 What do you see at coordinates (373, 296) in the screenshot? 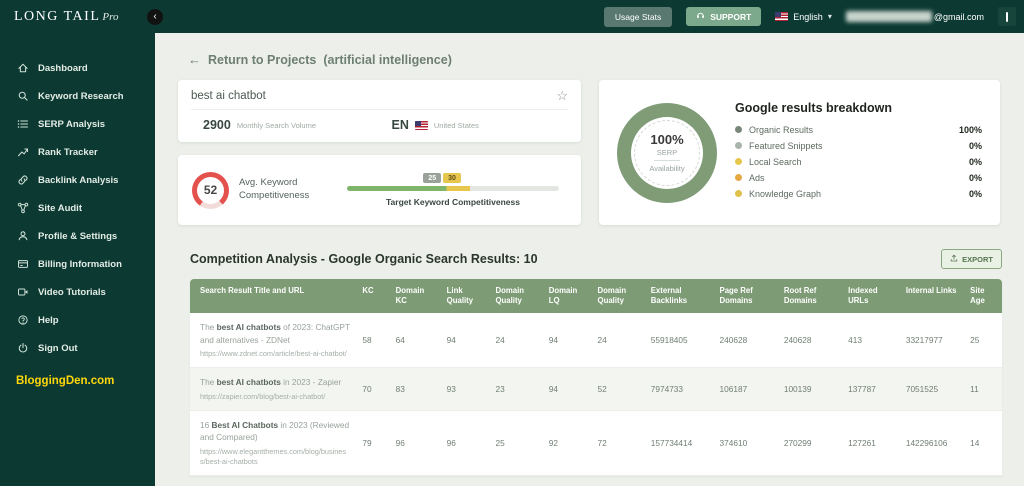
I see `column-header: KC` at bounding box center [373, 296].